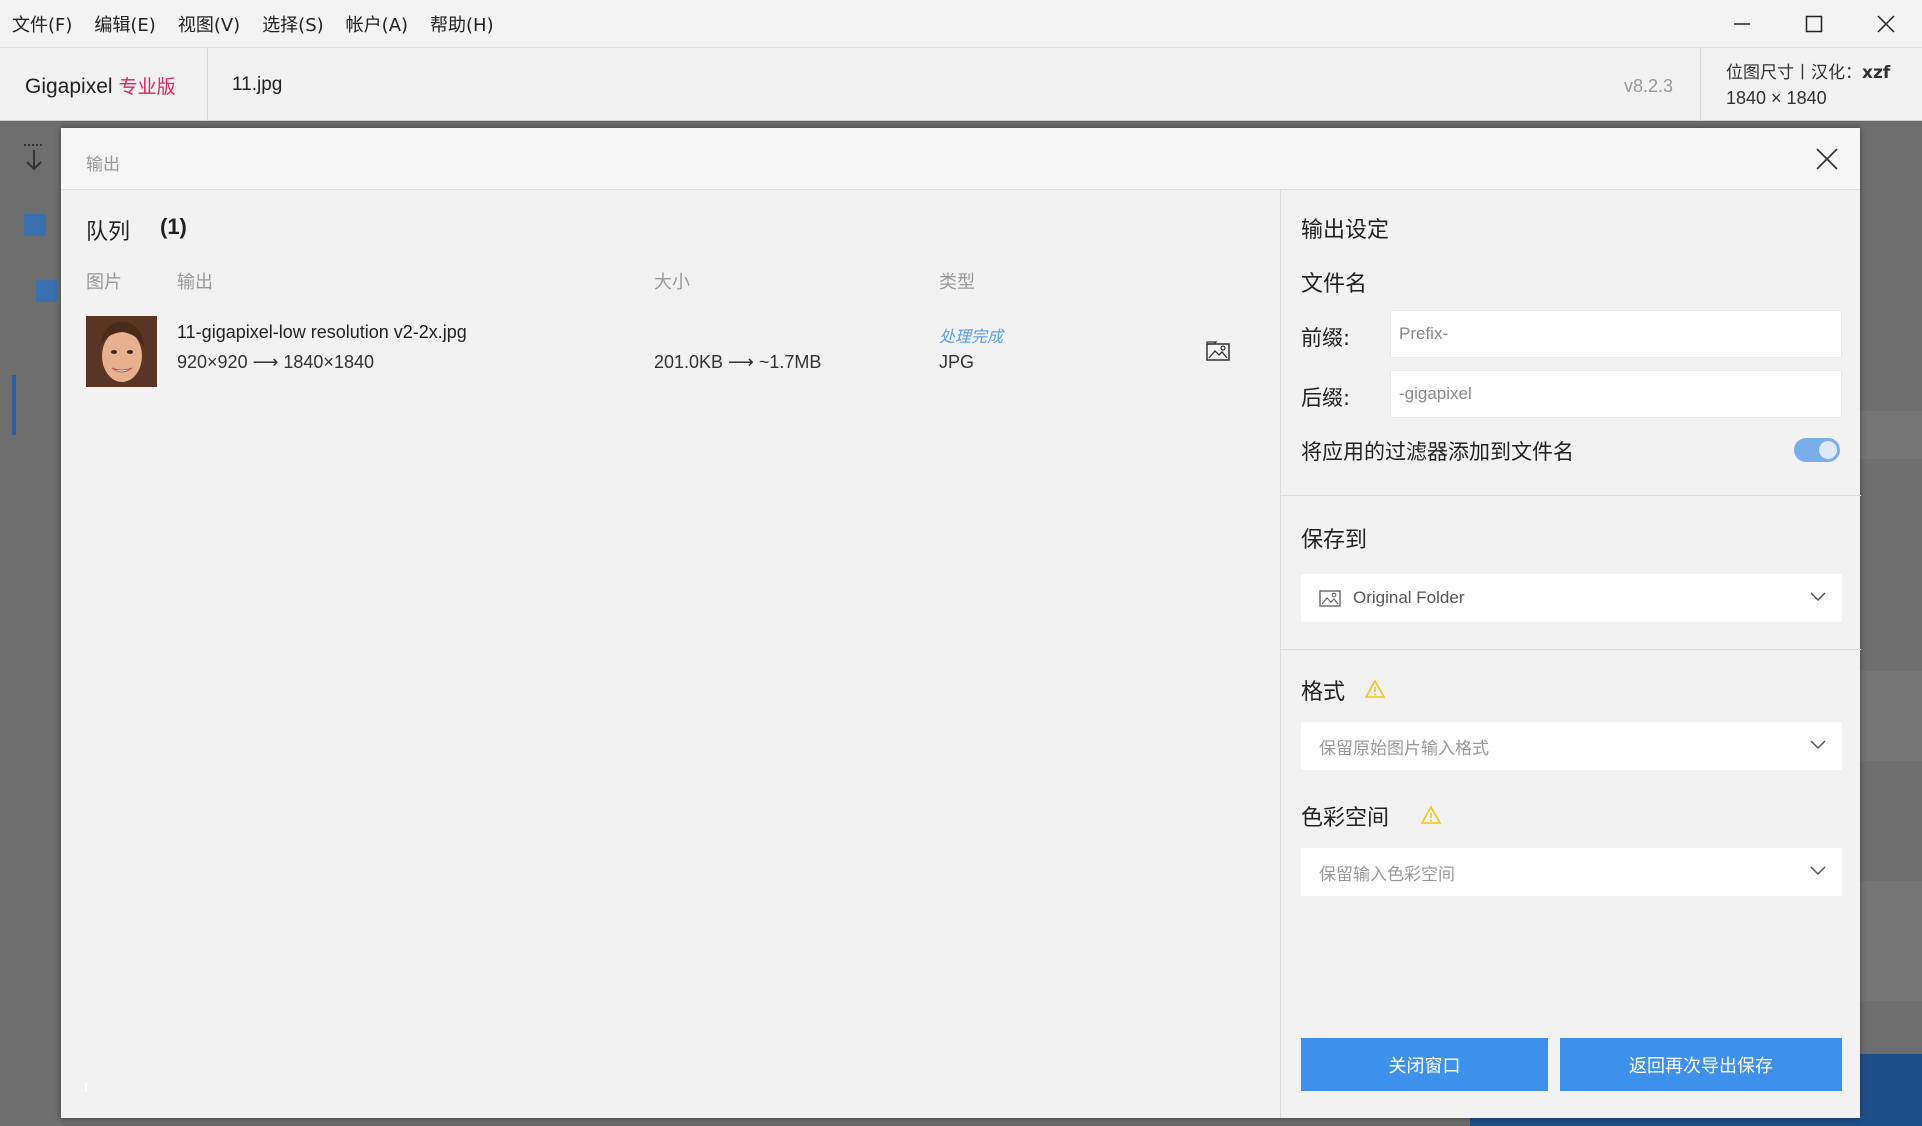 This screenshot has height=1126, width=1922. Describe the element at coordinates (103, 165) in the screenshot. I see `dialog-title: 输出` at that location.